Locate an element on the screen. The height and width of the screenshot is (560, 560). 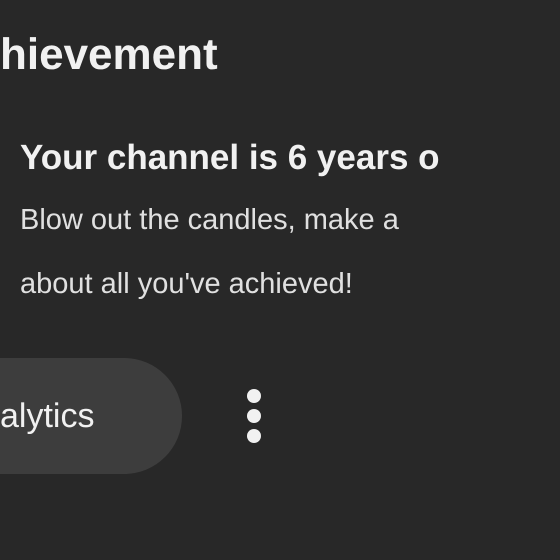
section-title: hievement is located at coordinates (109, 55).